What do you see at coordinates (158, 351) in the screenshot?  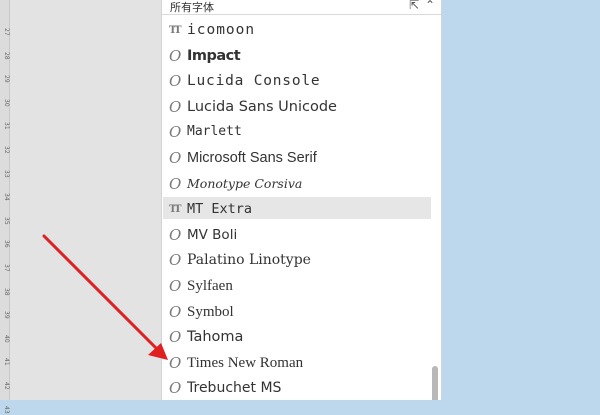 I see `arrowhead` at bounding box center [158, 351].